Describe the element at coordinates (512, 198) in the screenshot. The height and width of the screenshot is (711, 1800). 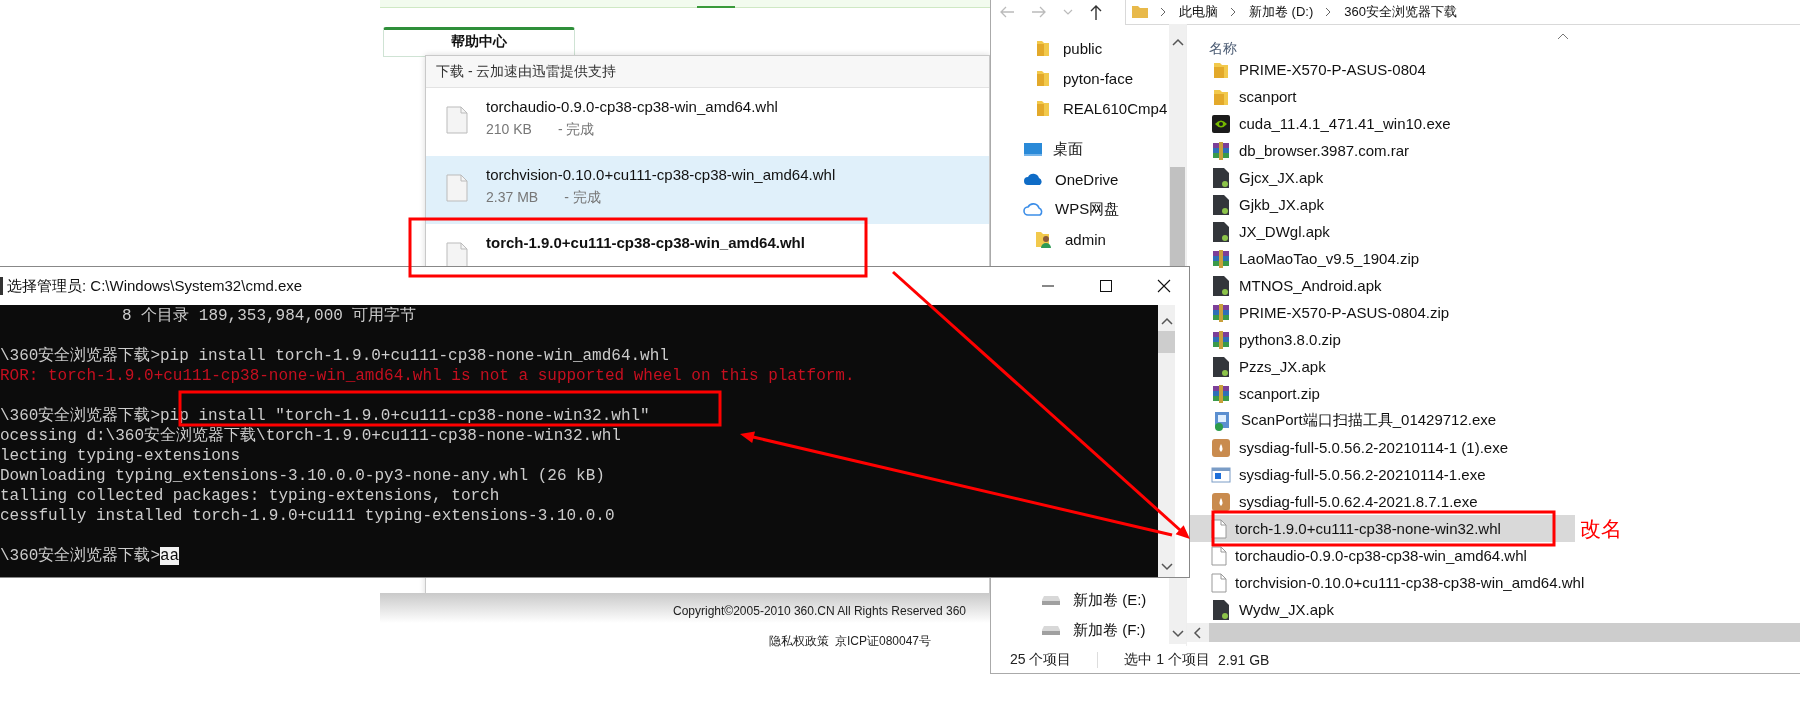
I see `file-size: 2.37 MB` at that location.